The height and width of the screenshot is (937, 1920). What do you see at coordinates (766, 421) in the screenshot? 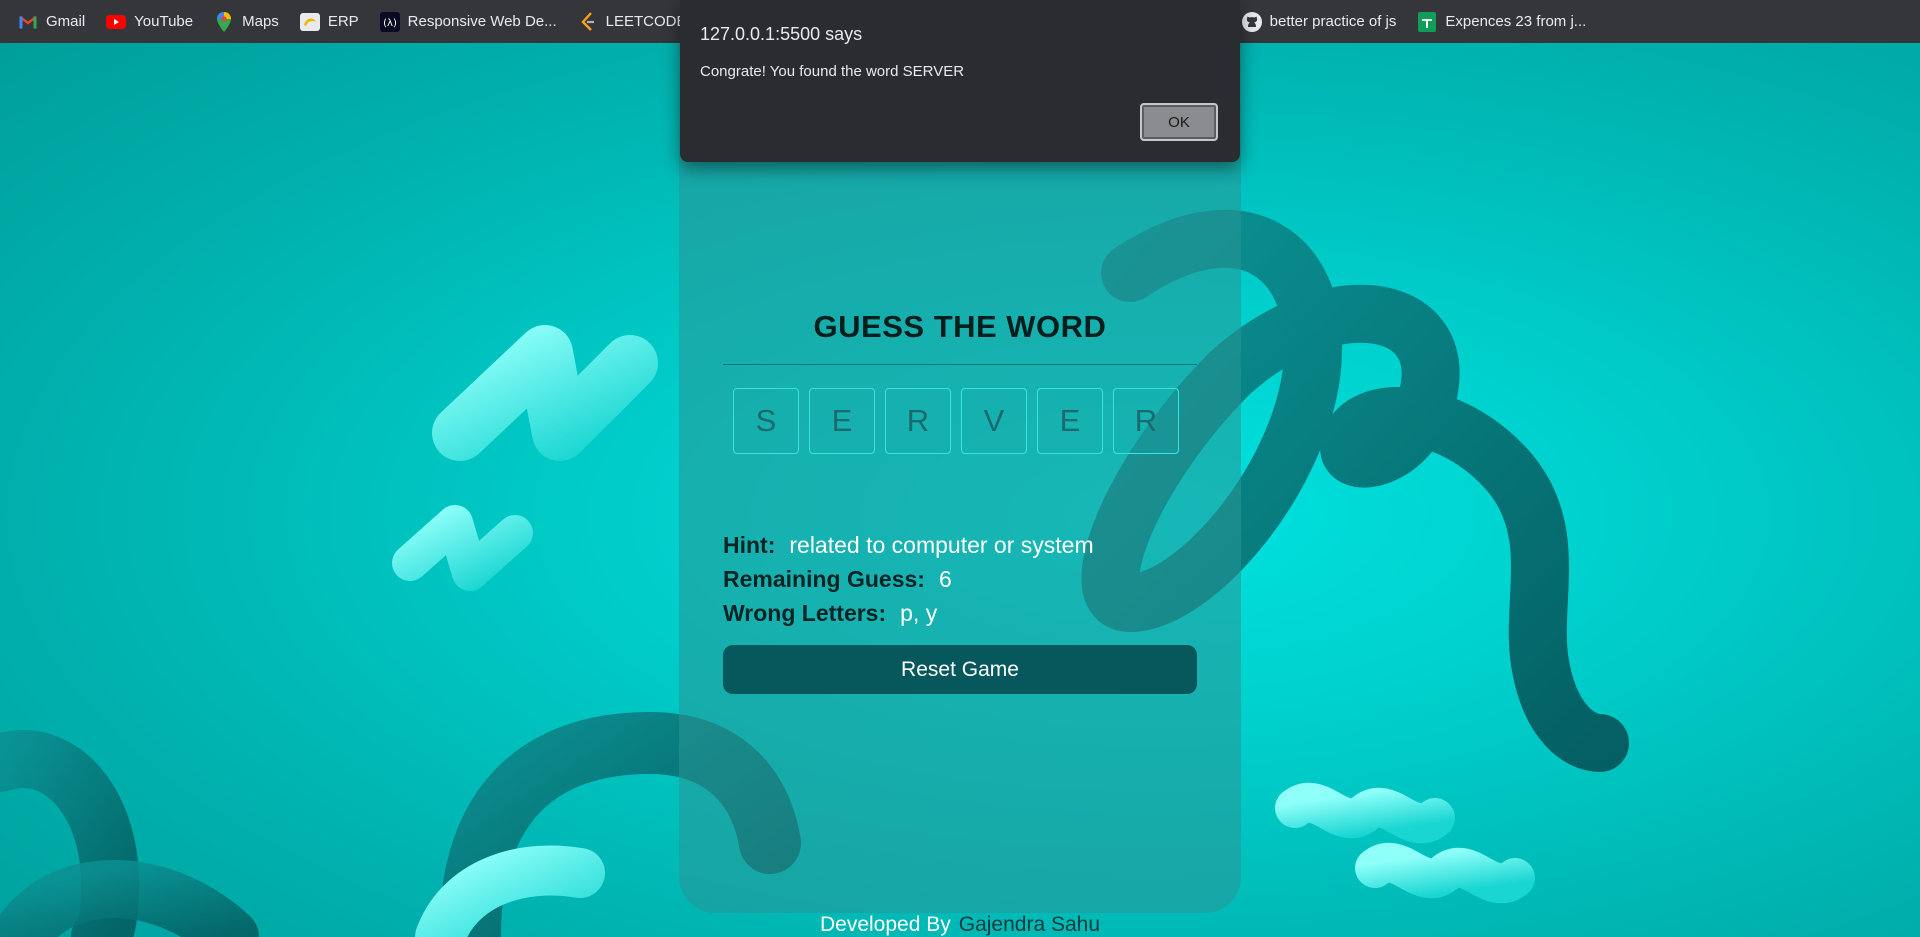
I see `letter-box: S` at bounding box center [766, 421].